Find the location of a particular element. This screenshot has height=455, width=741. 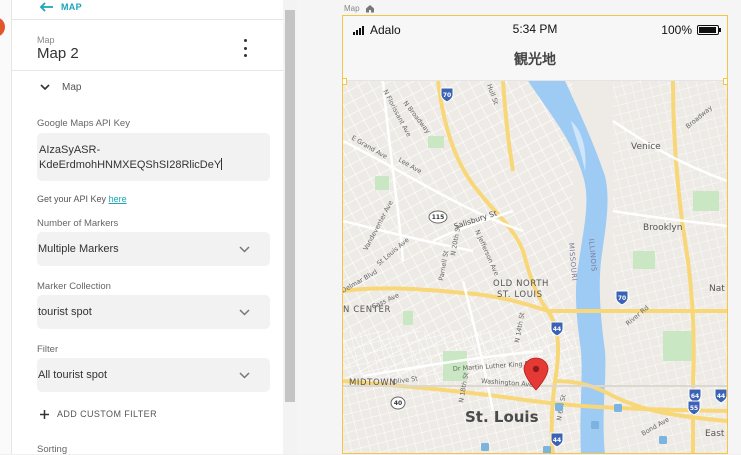

arrow-left-icon is located at coordinates (46, 7).